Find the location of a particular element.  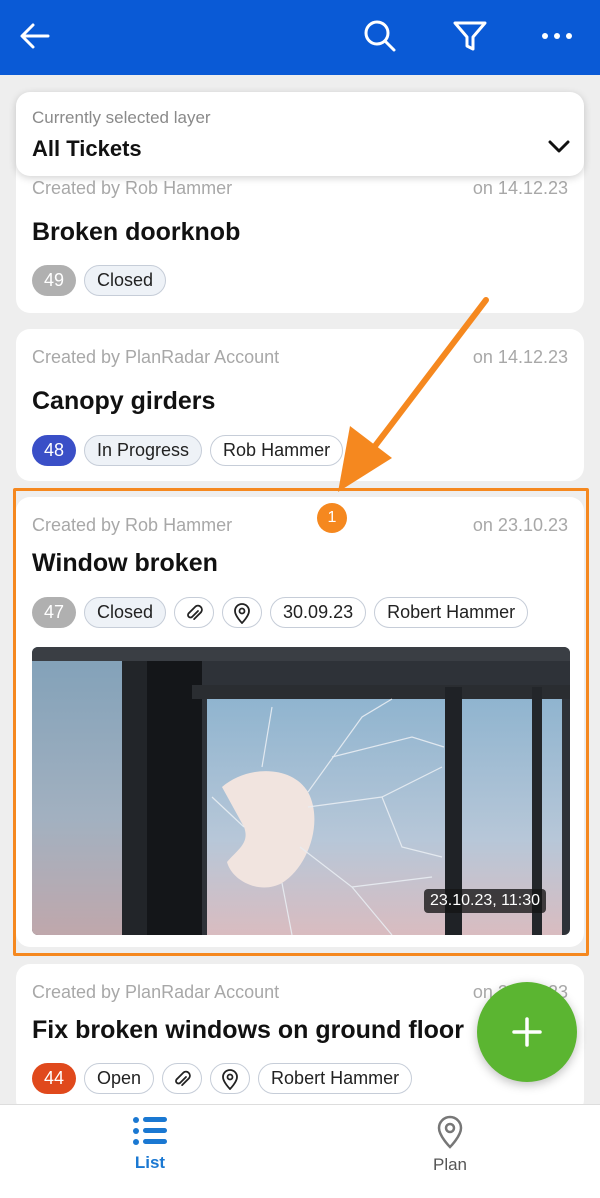

bottom-navigation: List Plan is located at coordinates (300, 1151).